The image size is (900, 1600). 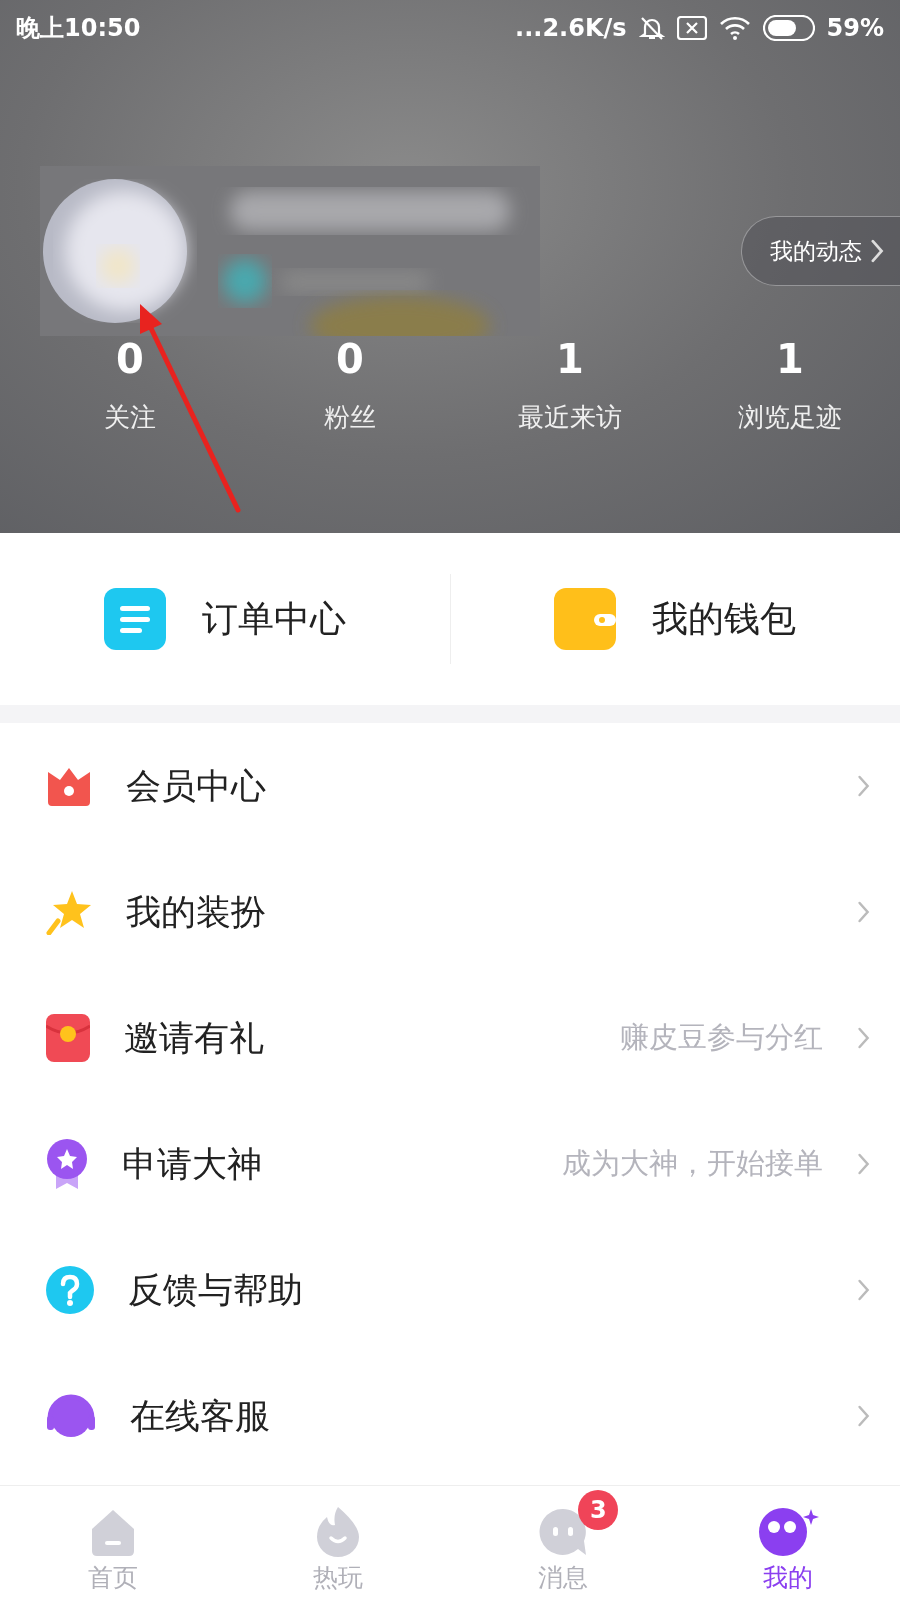 I want to click on stat-label: 粉丝, so click(x=350, y=417).